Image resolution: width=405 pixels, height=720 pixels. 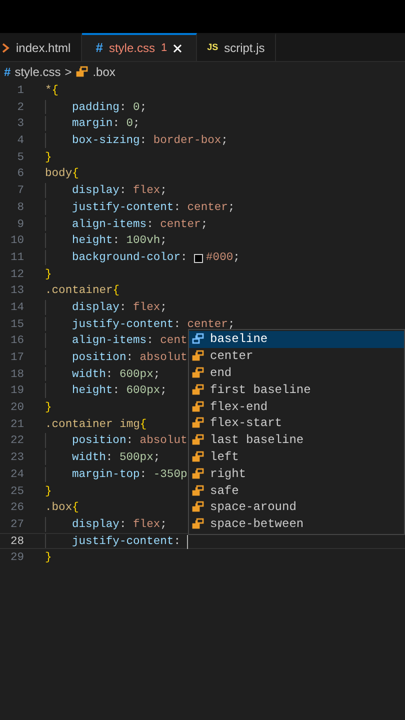 I want to click on line-number: 13, so click(x=16, y=291).